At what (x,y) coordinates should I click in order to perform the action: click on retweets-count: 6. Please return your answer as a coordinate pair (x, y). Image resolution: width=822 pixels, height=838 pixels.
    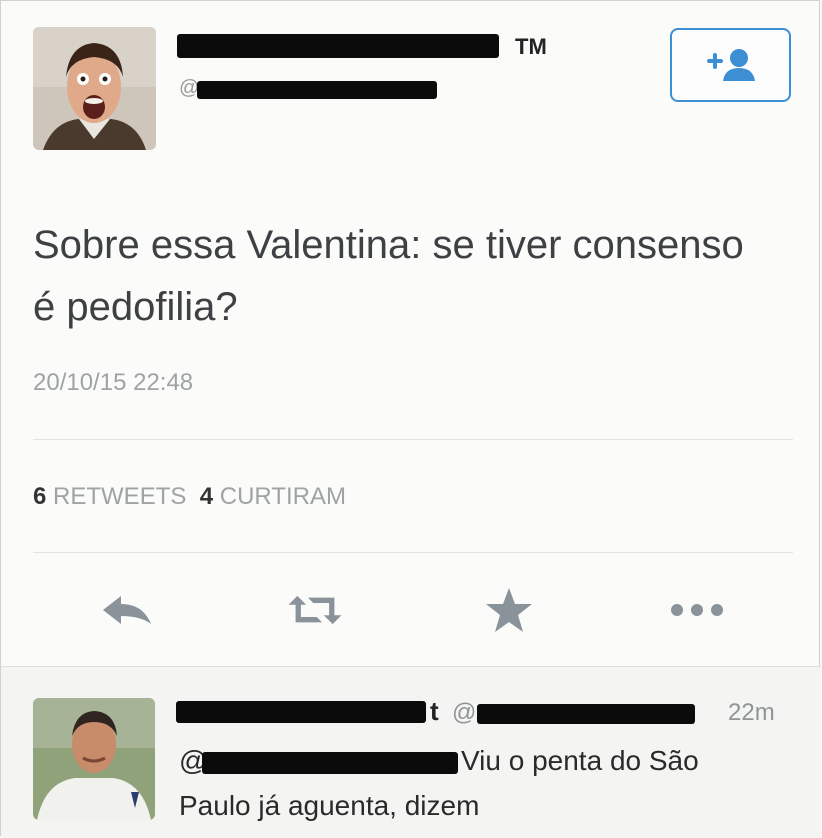
    Looking at the image, I should click on (40, 496).